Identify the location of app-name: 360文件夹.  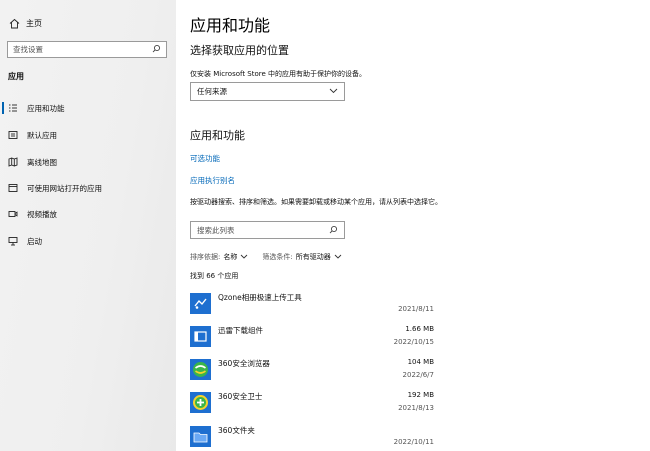
(236, 430).